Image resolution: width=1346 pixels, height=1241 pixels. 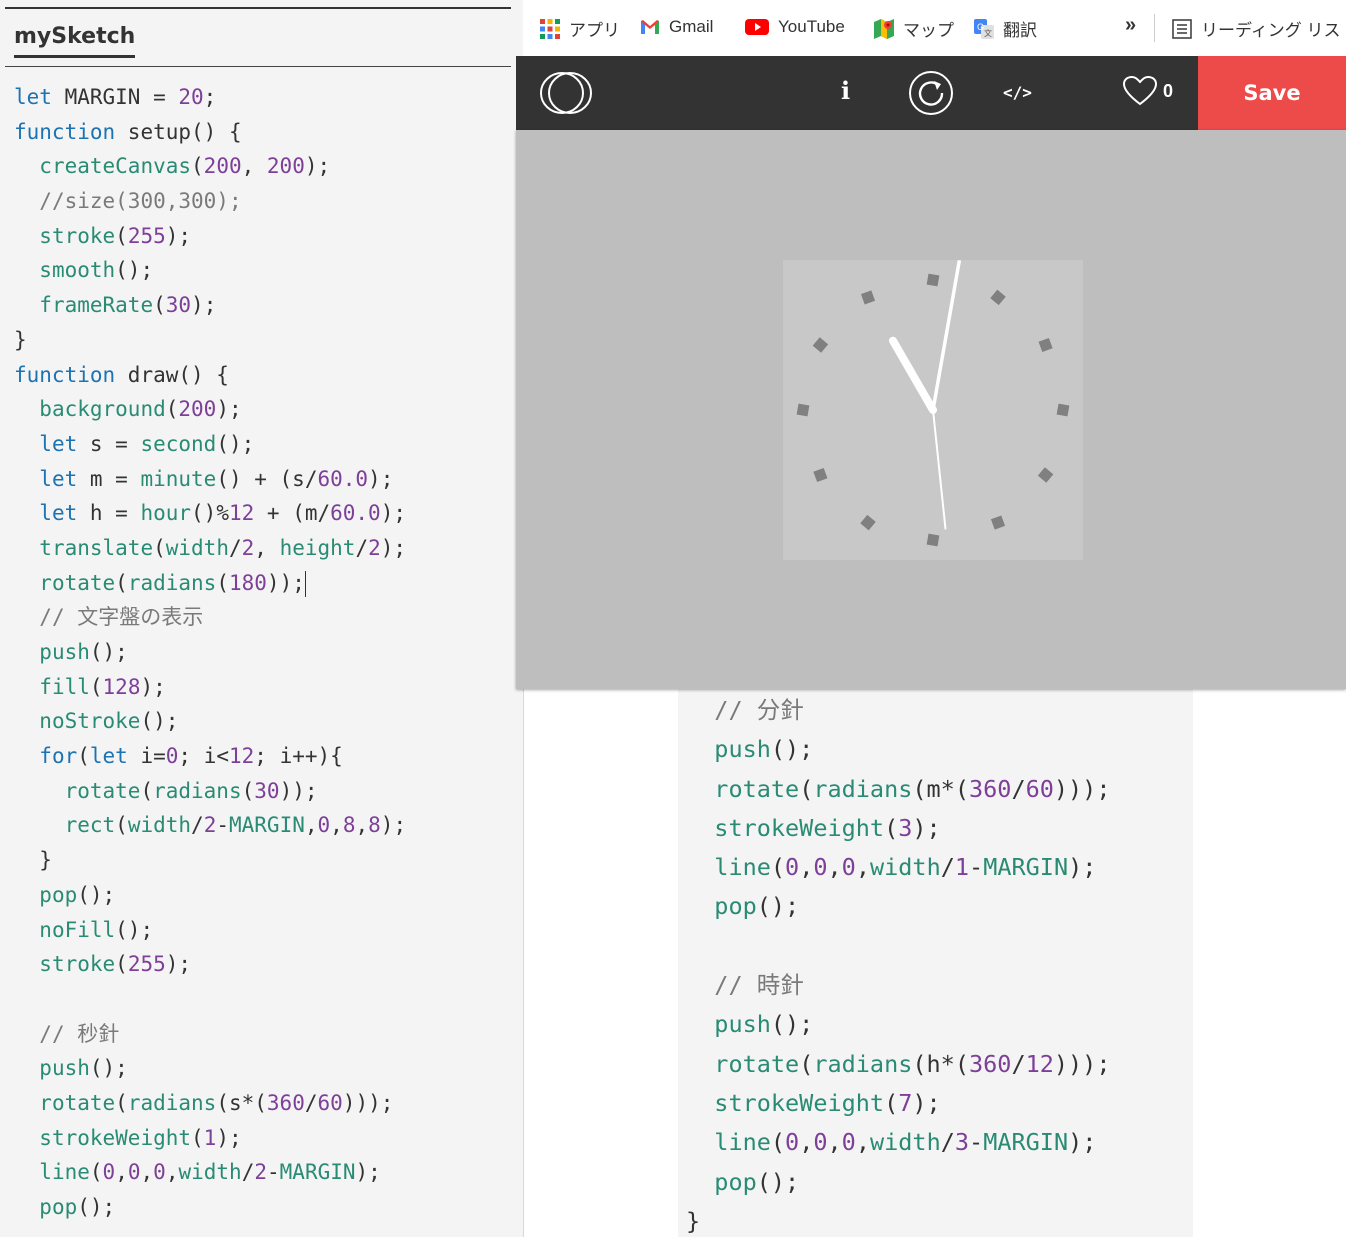 I want to click on like-button: 0, so click(x=1148, y=91).